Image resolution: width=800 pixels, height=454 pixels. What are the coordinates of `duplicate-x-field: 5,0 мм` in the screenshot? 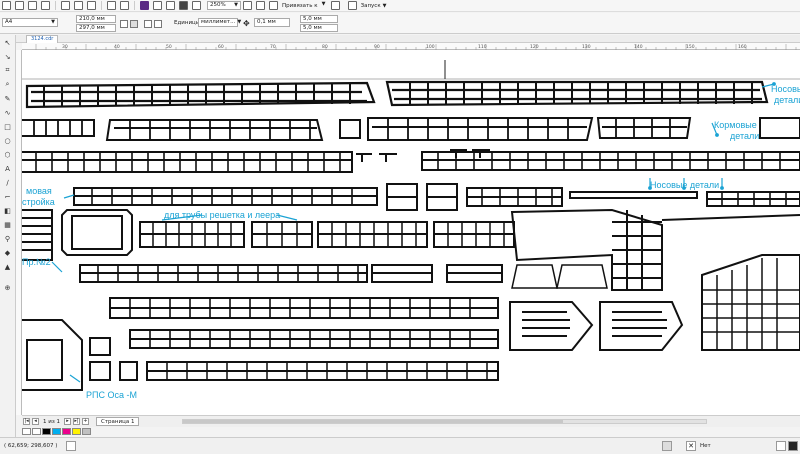 It's located at (319, 19).